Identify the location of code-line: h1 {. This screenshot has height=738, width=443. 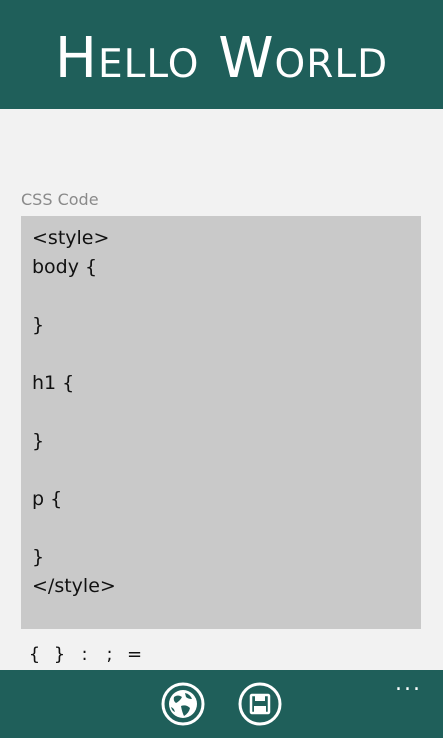
(53, 383).